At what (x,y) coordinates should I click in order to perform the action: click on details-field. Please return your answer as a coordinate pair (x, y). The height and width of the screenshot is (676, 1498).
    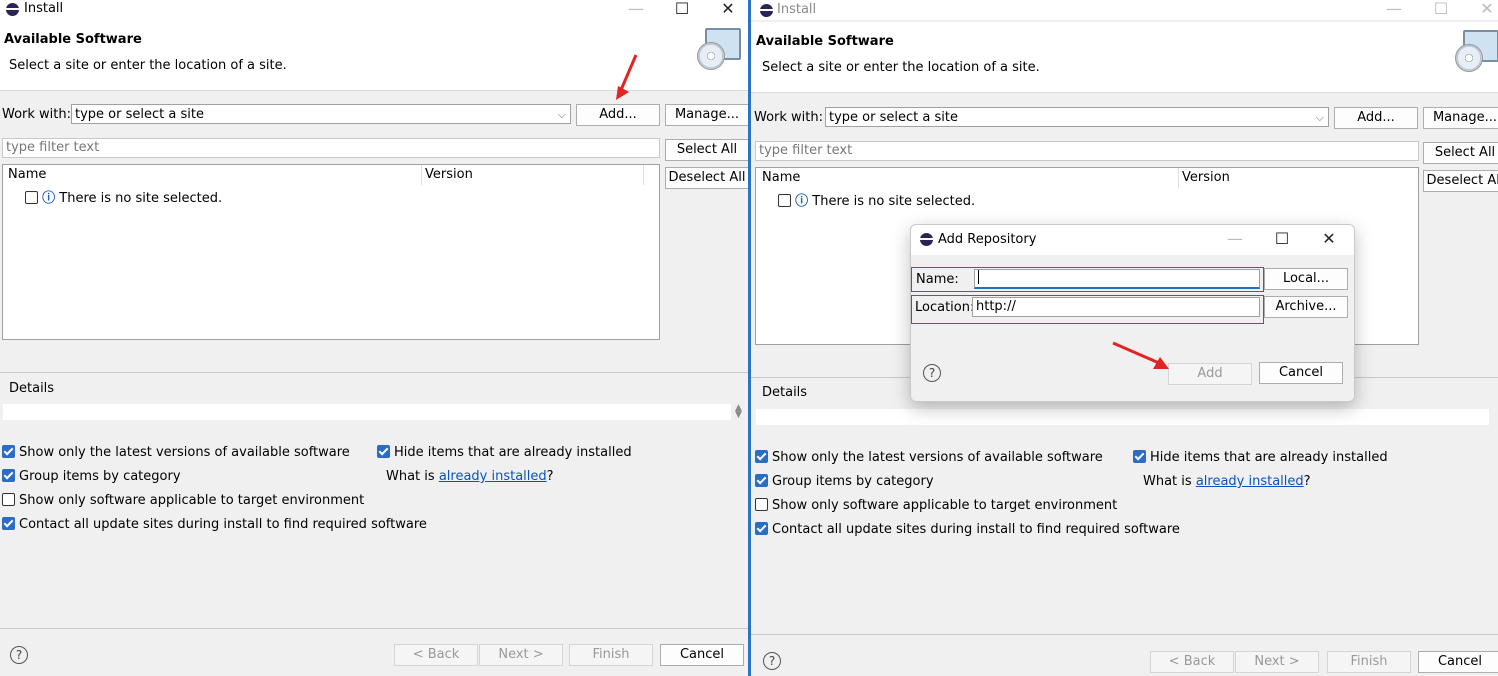
    Looking at the image, I should click on (367, 412).